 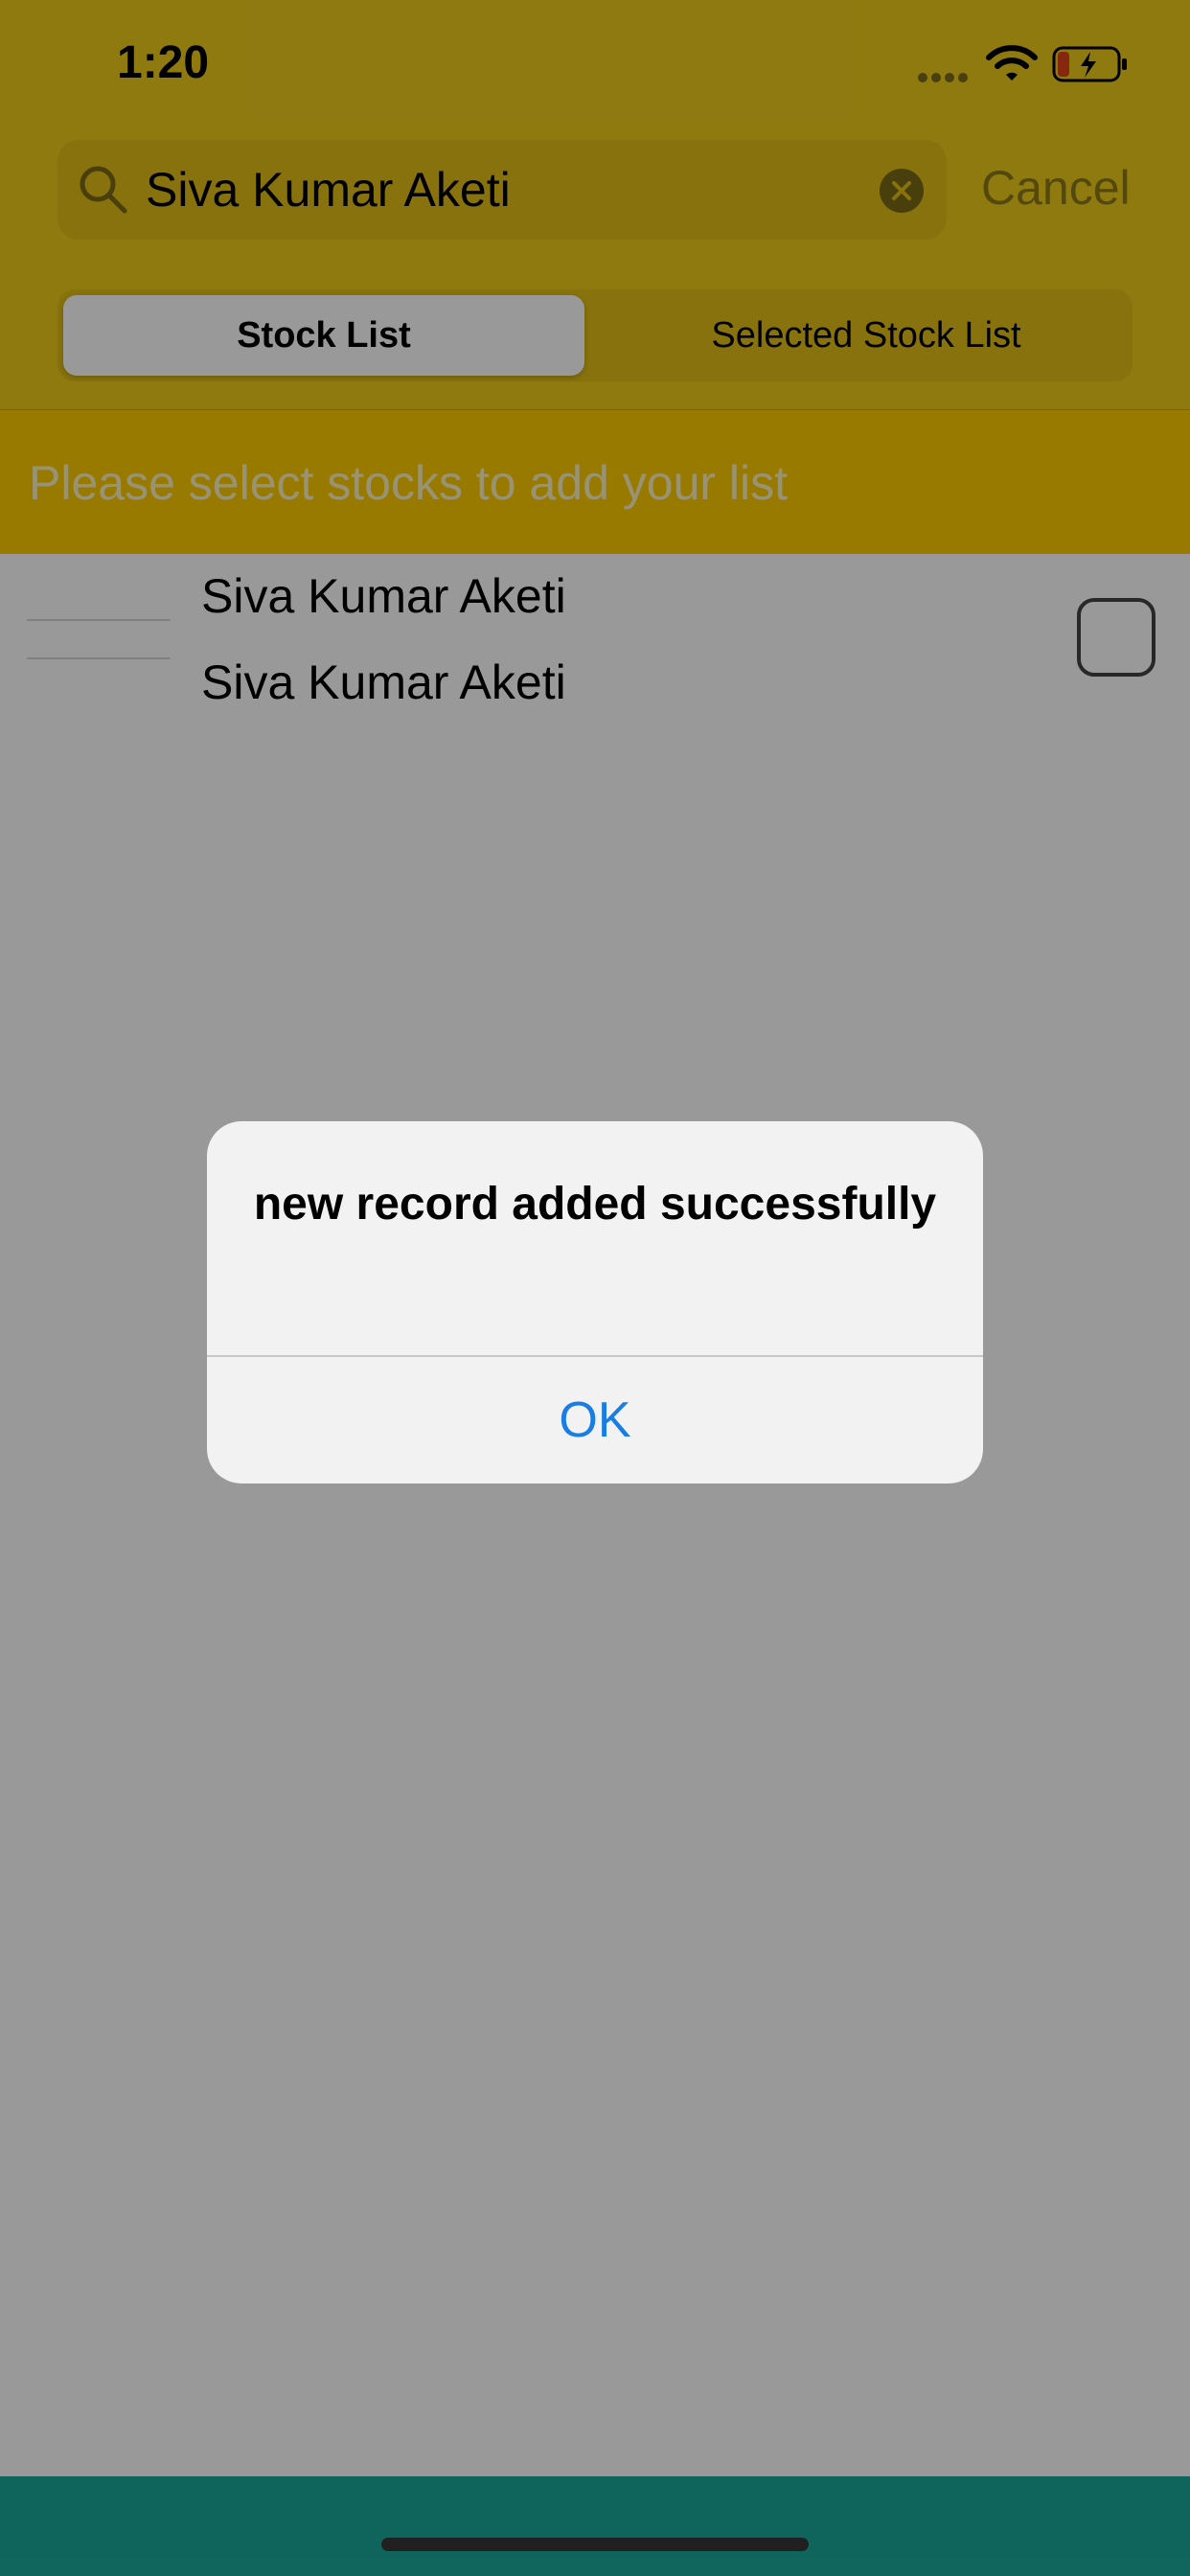 What do you see at coordinates (595, 1204) in the screenshot?
I see `alert-message: new record added successfully` at bounding box center [595, 1204].